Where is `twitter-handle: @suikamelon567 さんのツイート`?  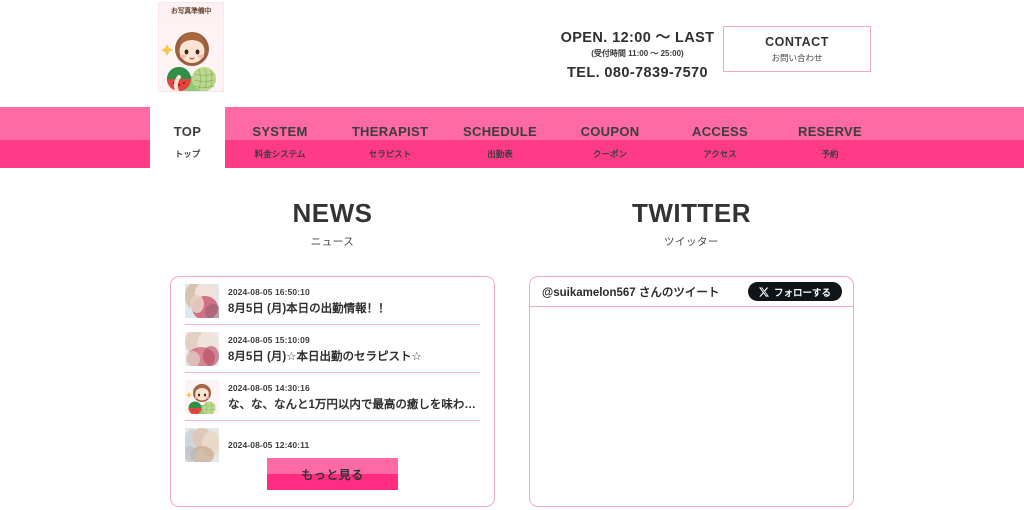 twitter-handle: @suikamelon567 さんのツイート is located at coordinates (631, 292).